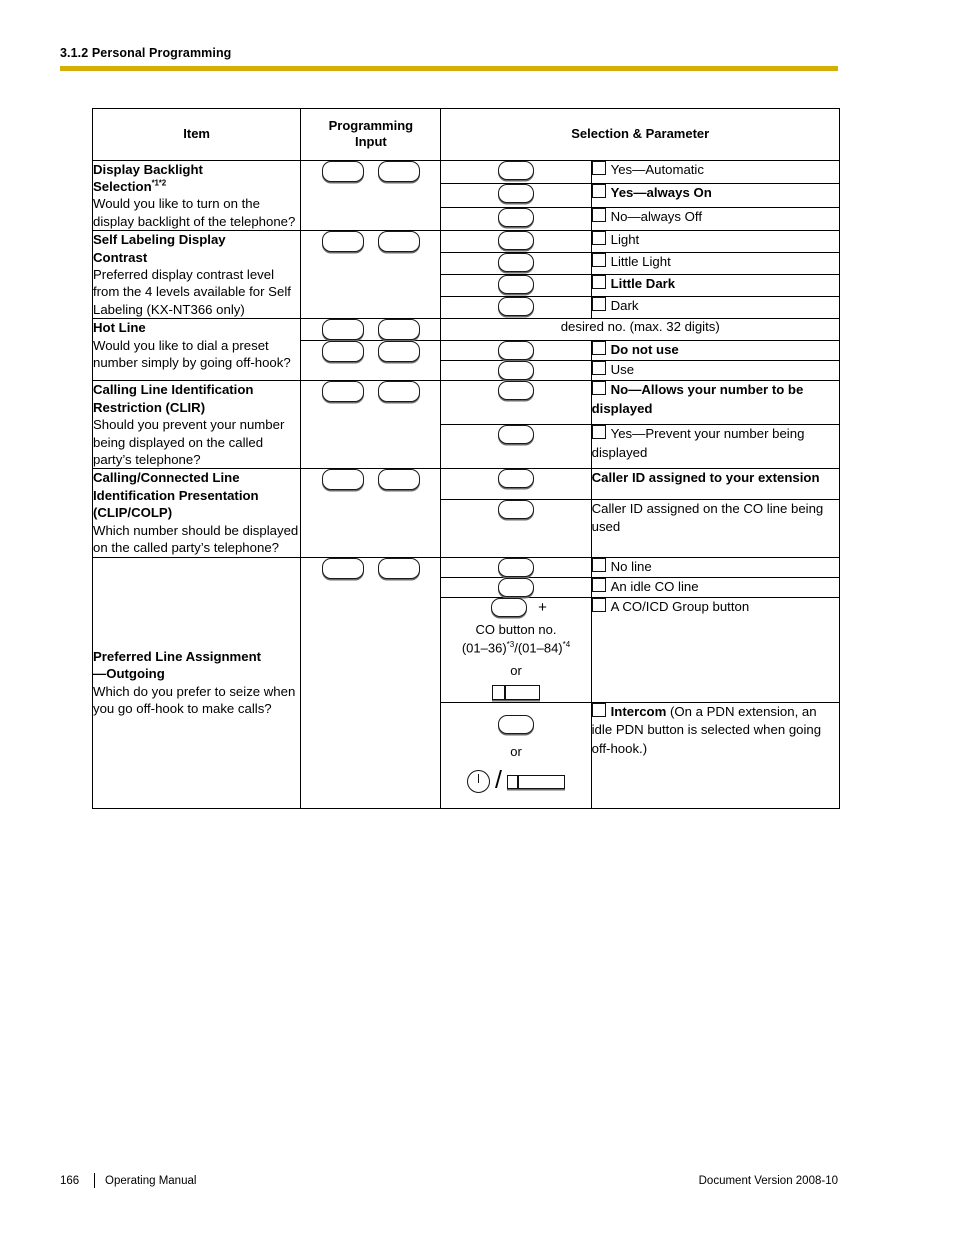 This screenshot has width=954, height=1235. Describe the element at coordinates (371, 425) in the screenshot. I see `programming-input-clir` at that location.